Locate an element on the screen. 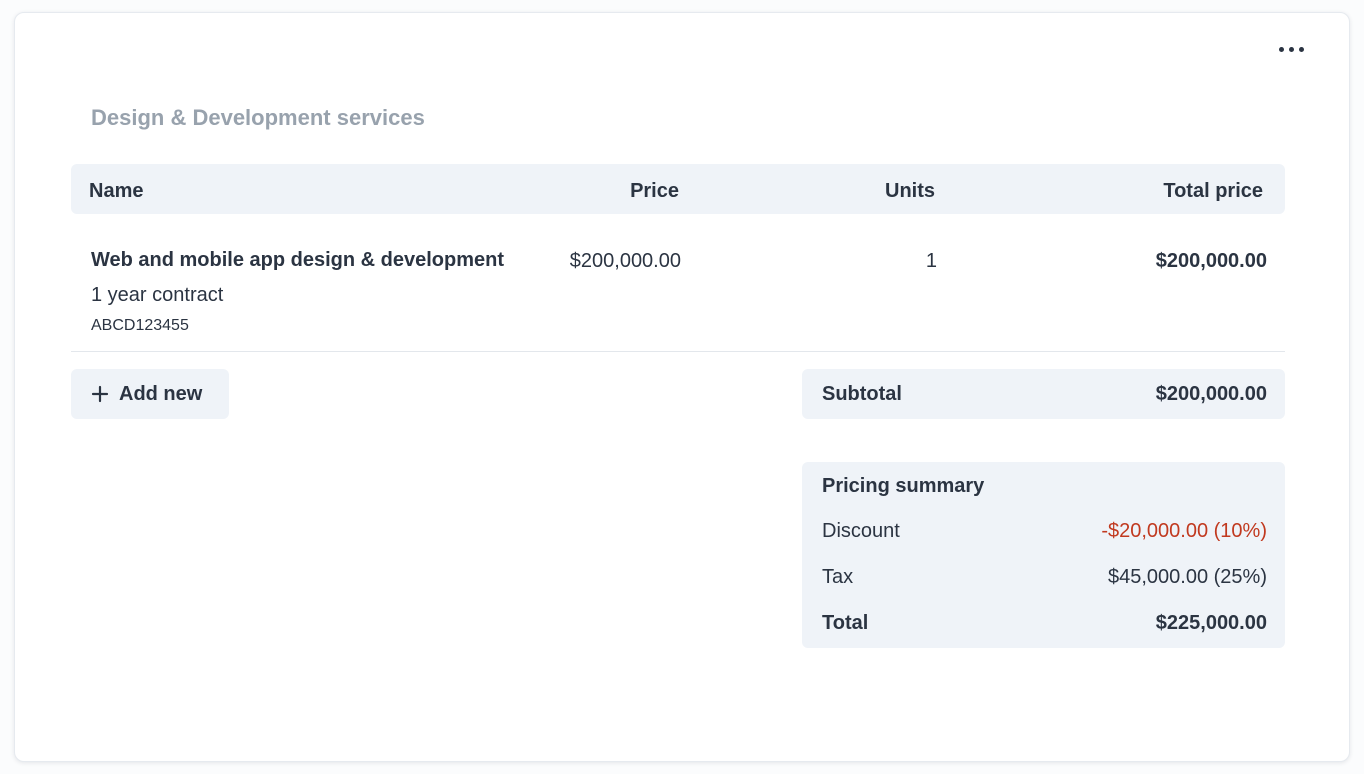 The height and width of the screenshot is (774, 1364). table-header: Name Price Units Total price is located at coordinates (678, 189).